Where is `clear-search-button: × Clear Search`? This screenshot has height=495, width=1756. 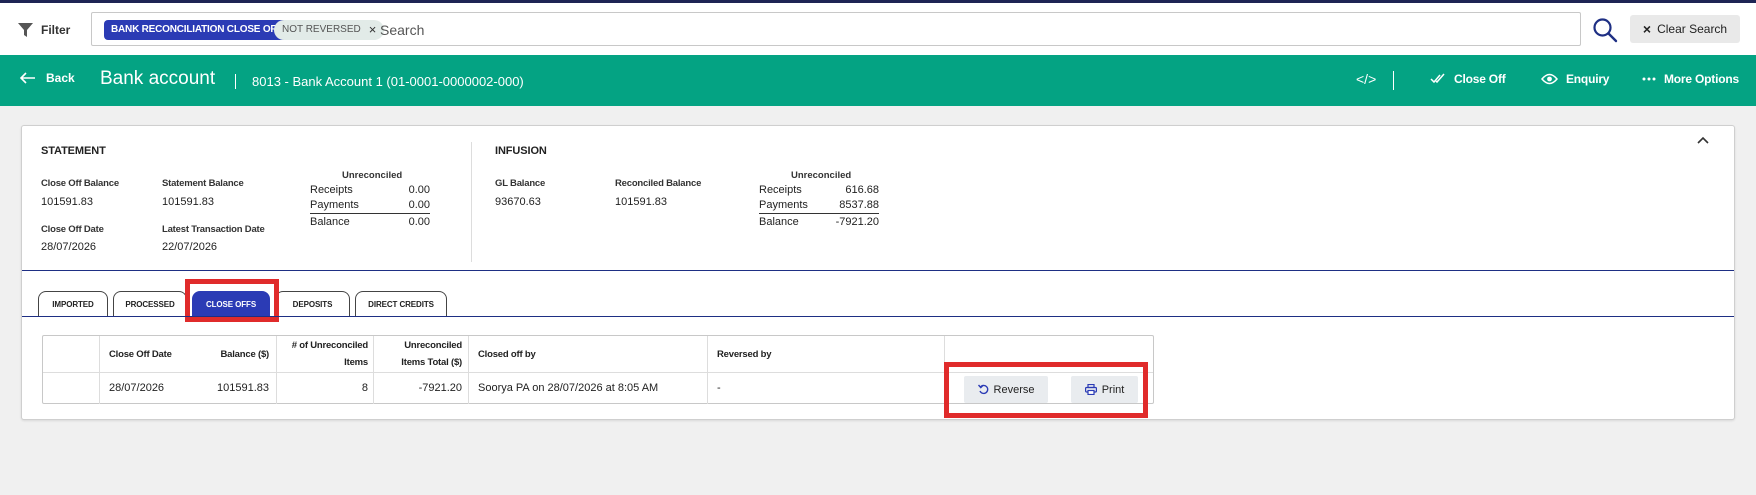 clear-search-button: × Clear Search is located at coordinates (1685, 29).